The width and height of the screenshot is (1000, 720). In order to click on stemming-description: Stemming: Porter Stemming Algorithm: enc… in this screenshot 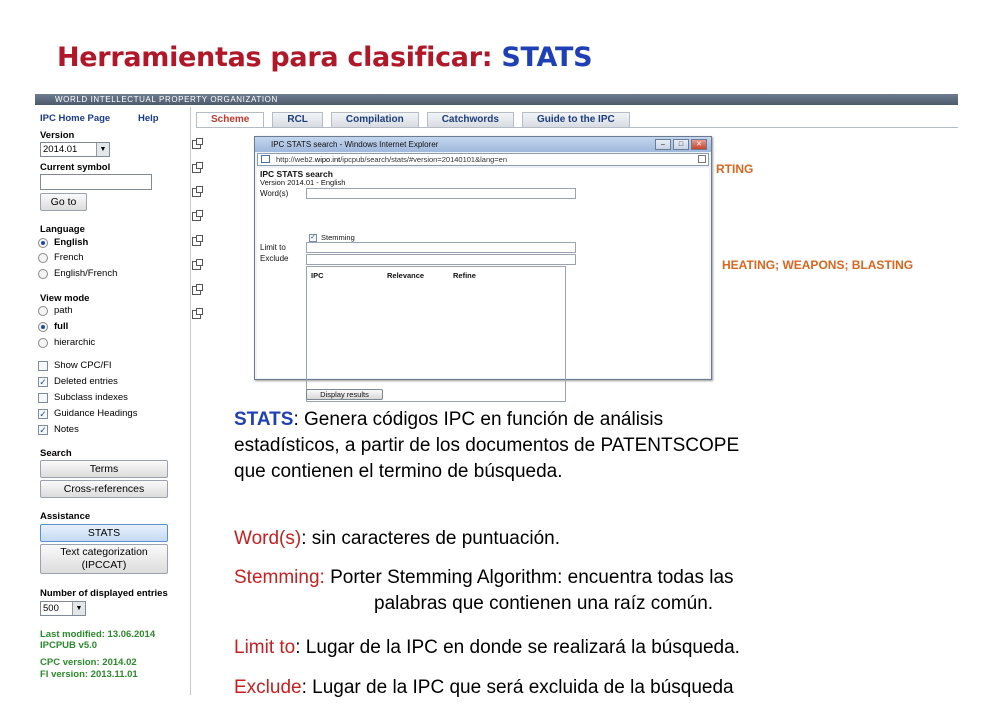, I will do `click(484, 590)`.